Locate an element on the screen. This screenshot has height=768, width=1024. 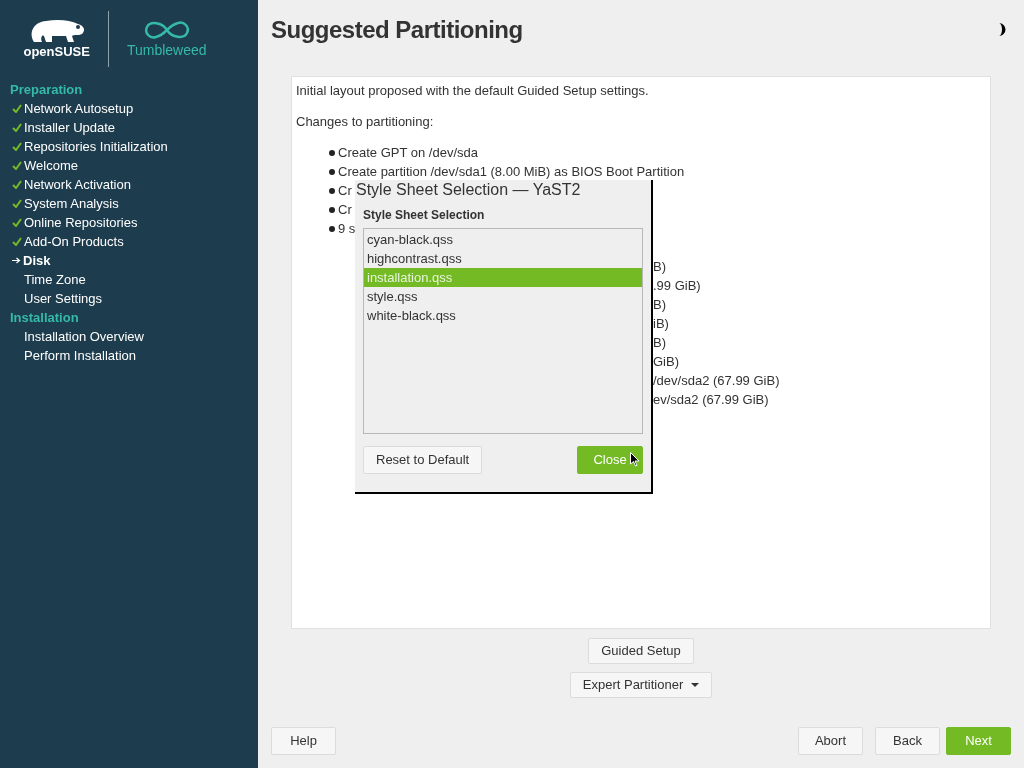
step-item: Disk is located at coordinates (37, 260).